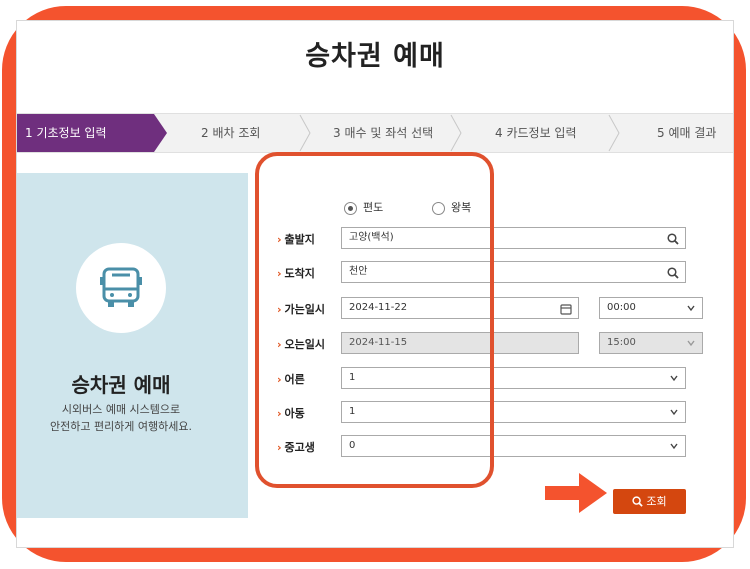 The width and height of the screenshot is (750, 569). Describe the element at coordinates (651, 343) in the screenshot. I see `return-time-select: 15:00` at that location.